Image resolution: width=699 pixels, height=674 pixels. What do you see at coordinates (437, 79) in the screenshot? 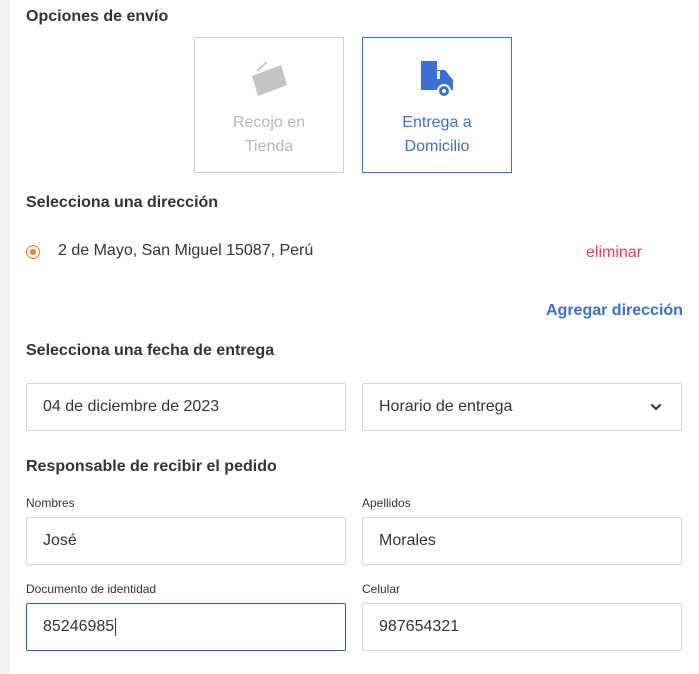
I see `delivery-truck-icon` at bounding box center [437, 79].